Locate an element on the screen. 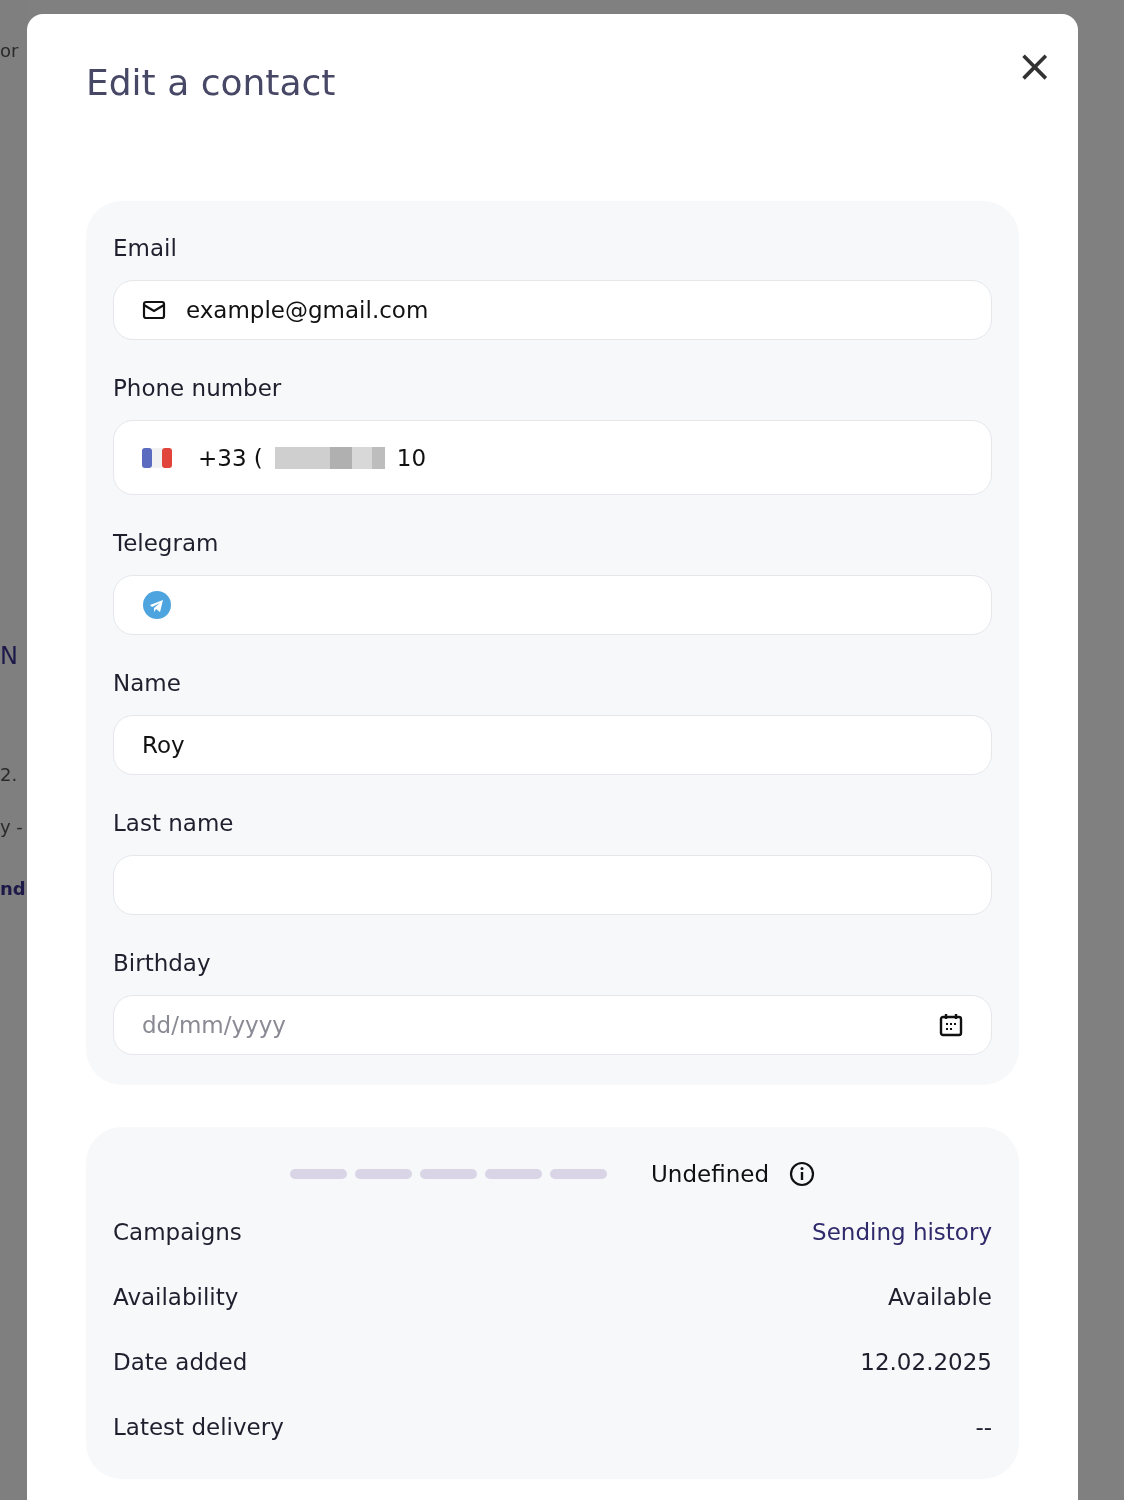 This screenshot has height=1500, width=1124. flag-icon is located at coordinates (157, 457).